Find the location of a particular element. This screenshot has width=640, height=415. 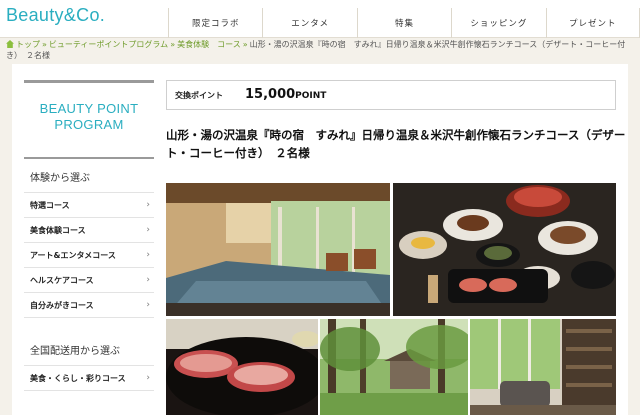

sidebar-item-label: 自分みがきコース is located at coordinates (62, 305).